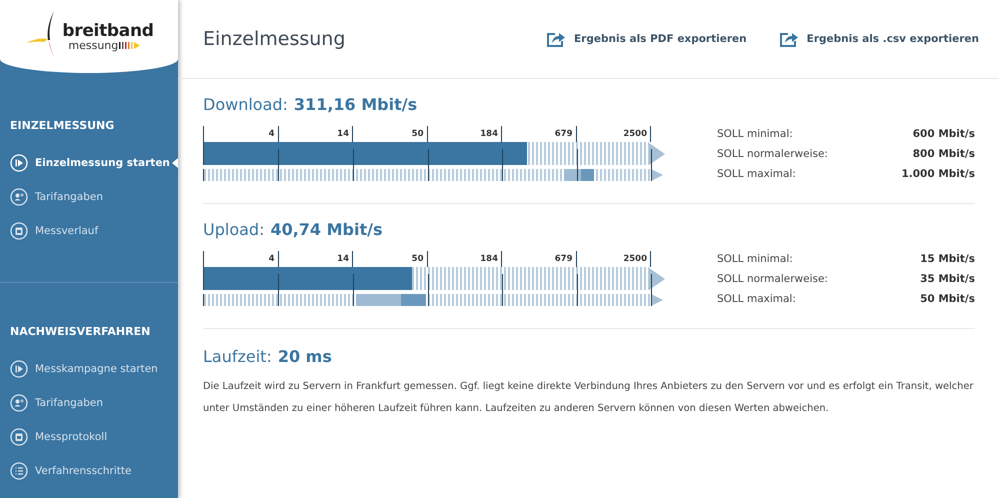 Image resolution: width=999 pixels, height=498 pixels. I want to click on section-heading: EINZELMESSUNG, so click(62, 125).